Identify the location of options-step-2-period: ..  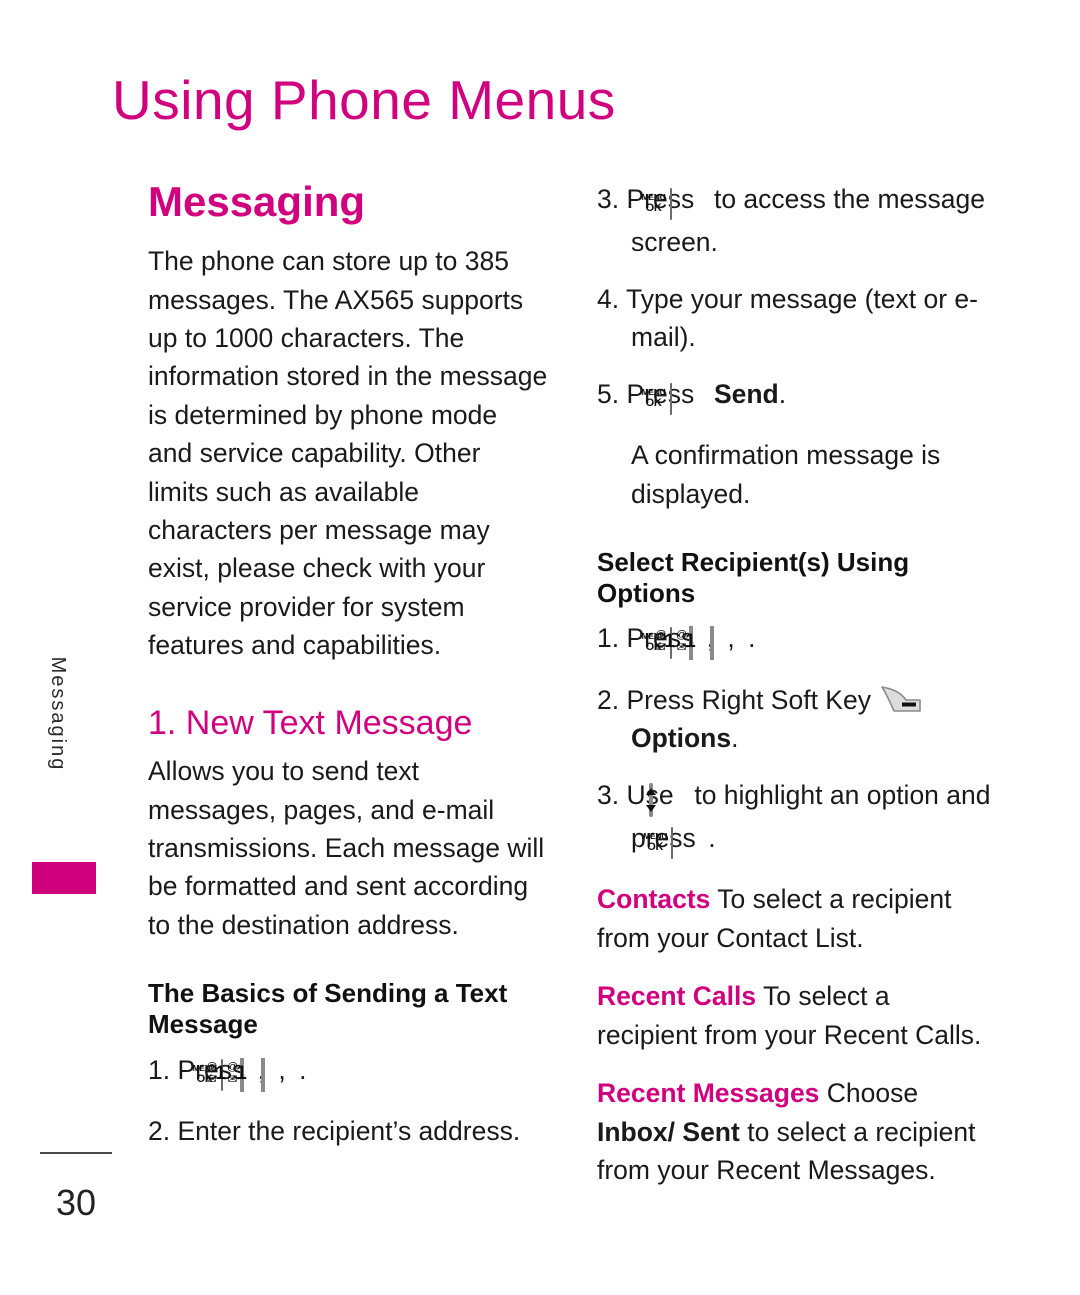
(735, 738).